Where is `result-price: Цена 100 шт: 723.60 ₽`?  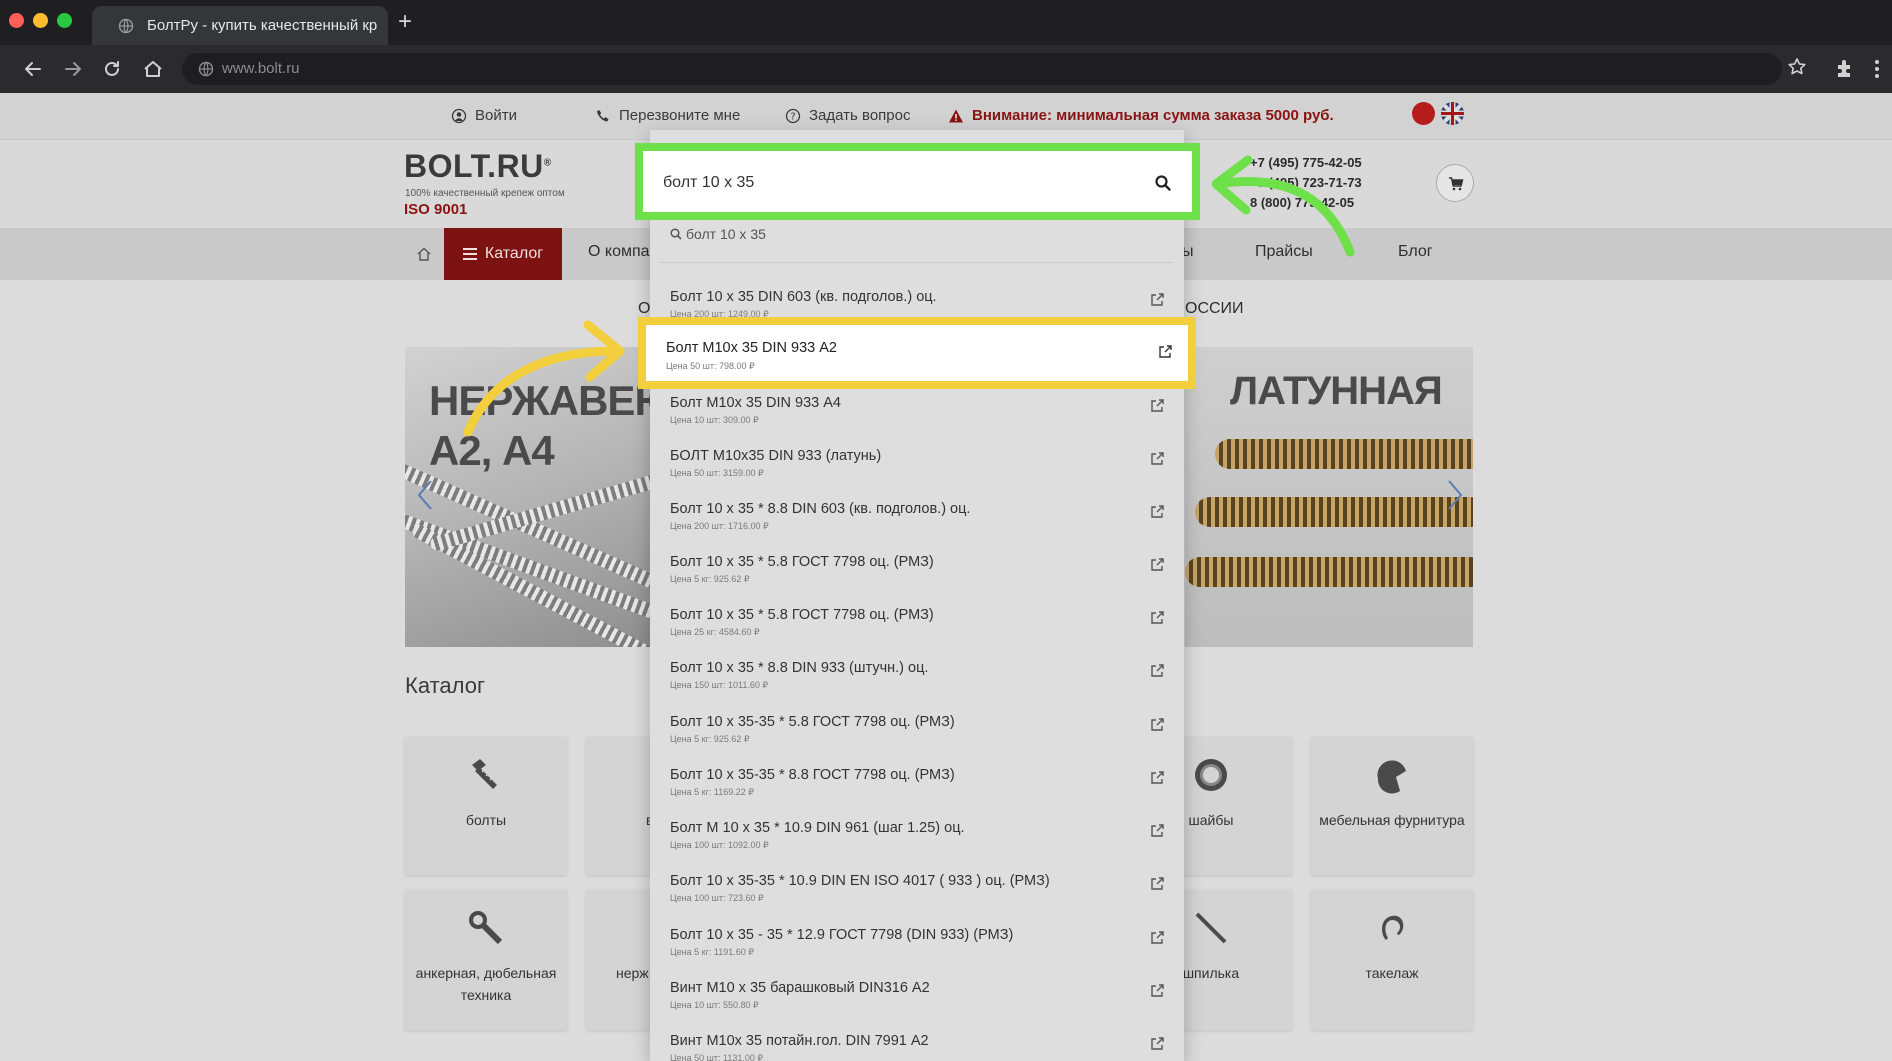 result-price: Цена 100 шт: 723.60 ₽ is located at coordinates (717, 898).